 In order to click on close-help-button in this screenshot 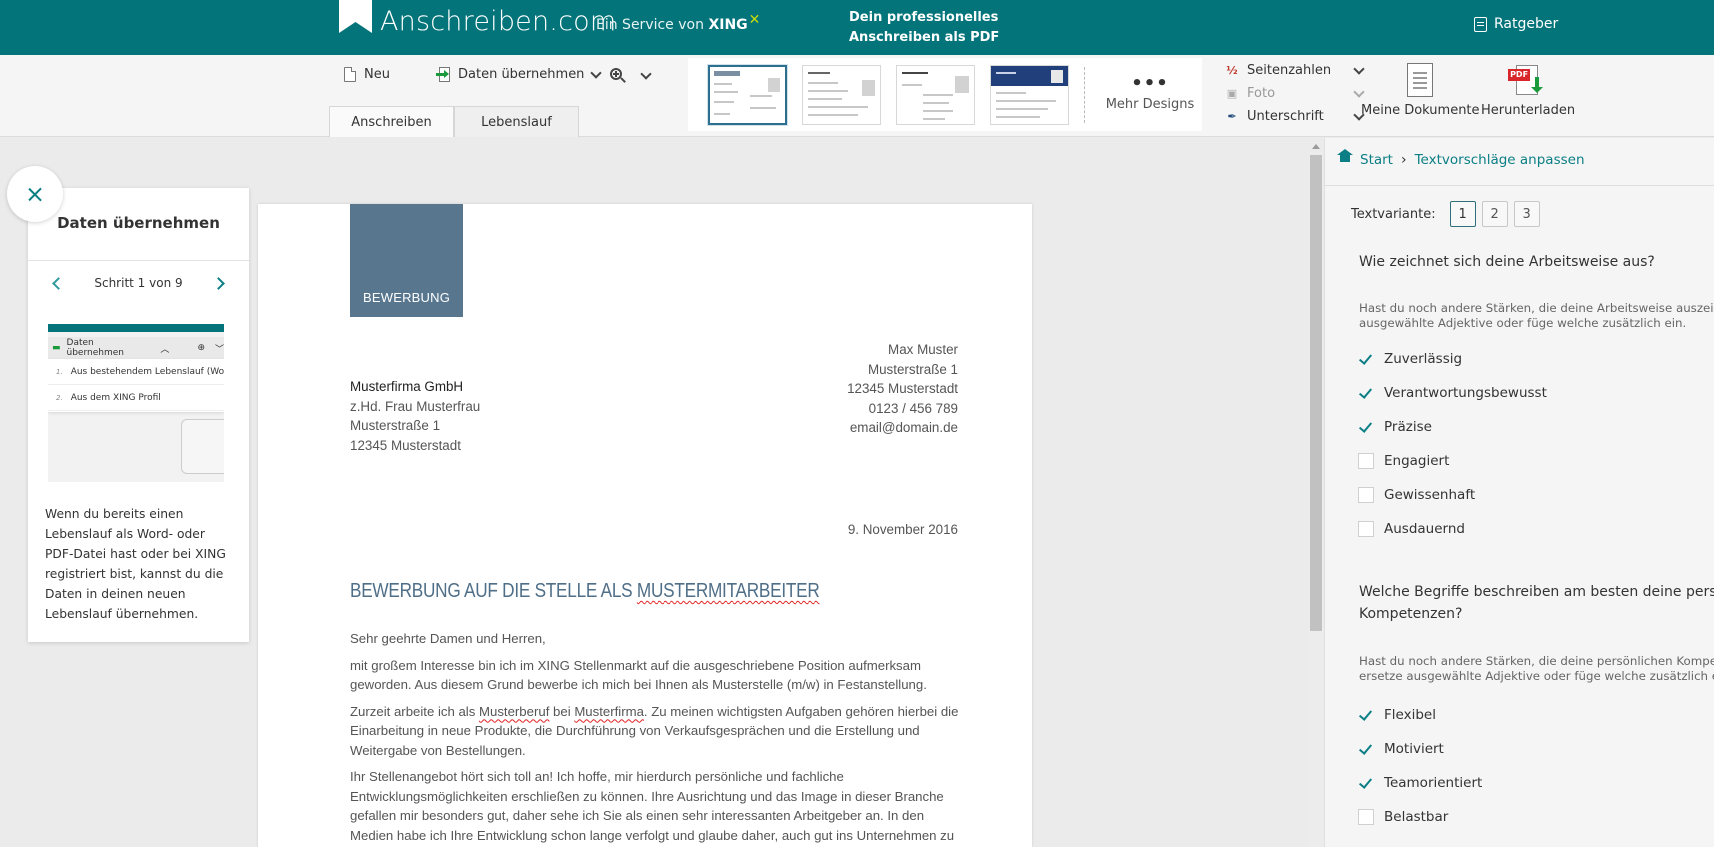, I will do `click(35, 194)`.